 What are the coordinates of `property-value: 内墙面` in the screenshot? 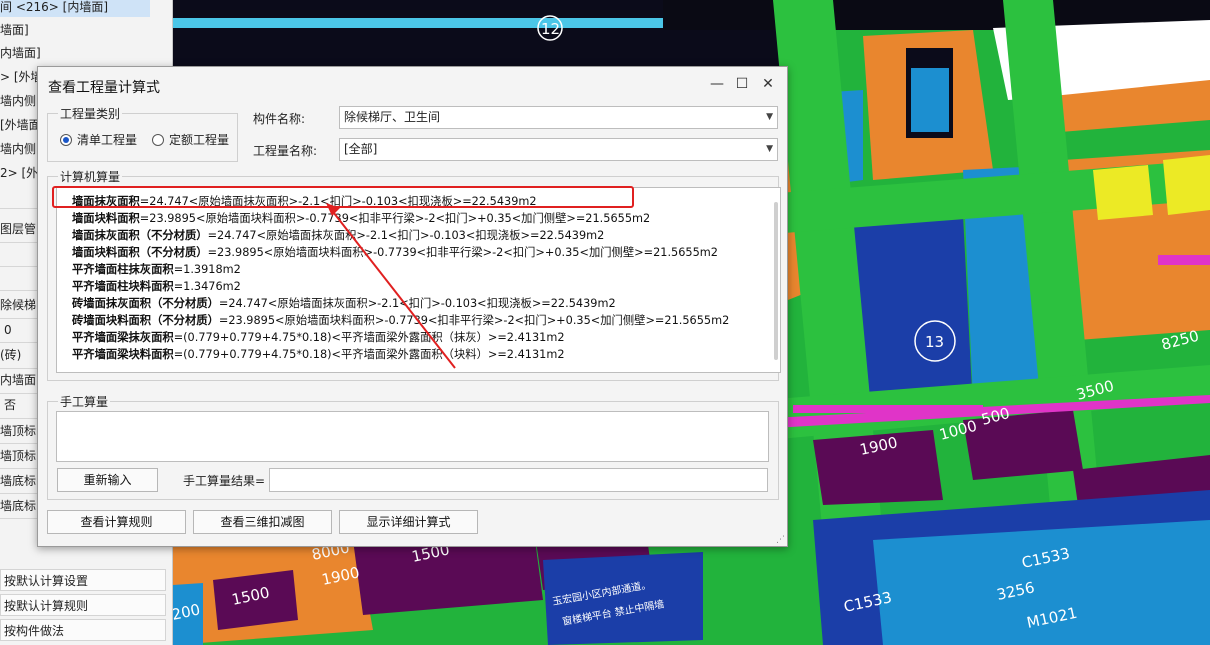 It's located at (18, 380).